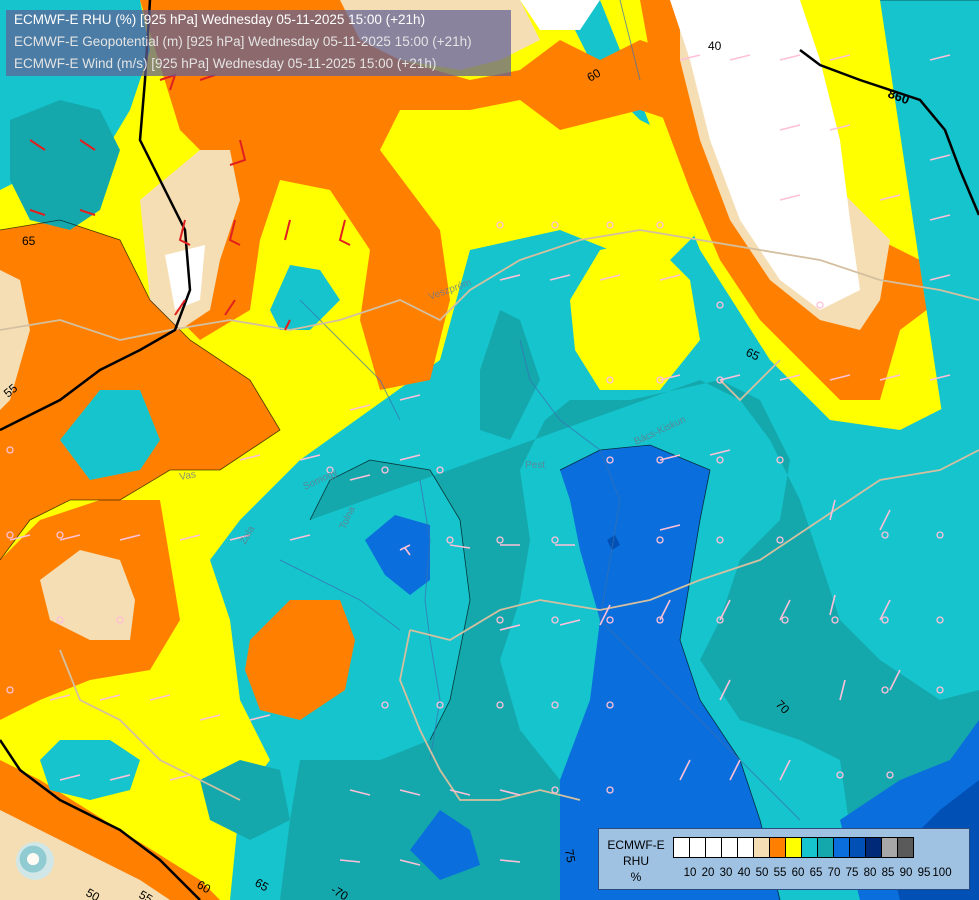 The height and width of the screenshot is (900, 979). I want to click on legend-tick-label: 50, so click(762, 873).